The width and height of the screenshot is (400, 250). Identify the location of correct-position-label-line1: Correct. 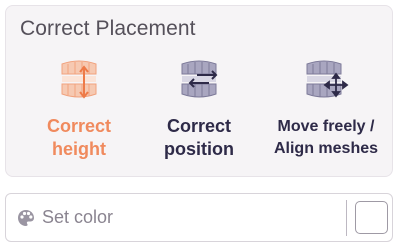
(199, 126).